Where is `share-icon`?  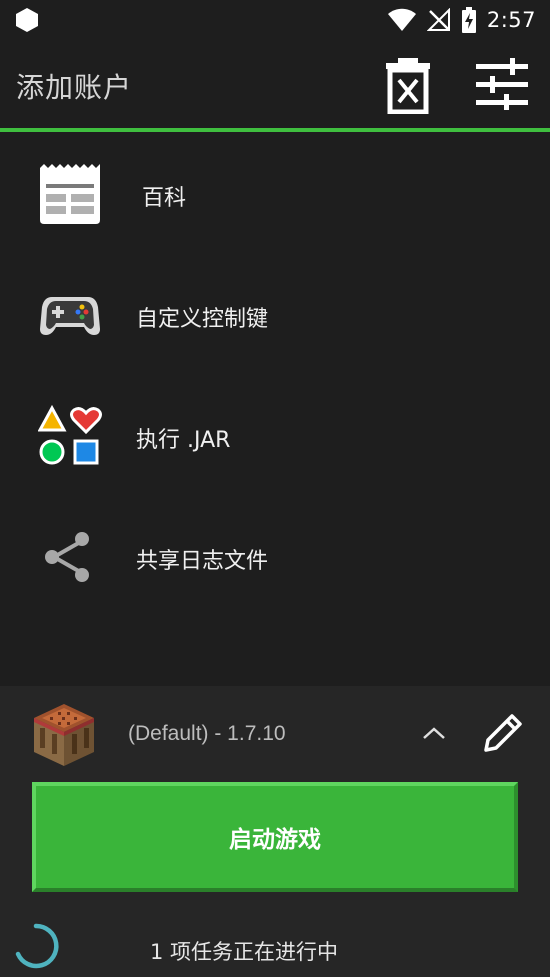
share-icon is located at coordinates (67, 557).